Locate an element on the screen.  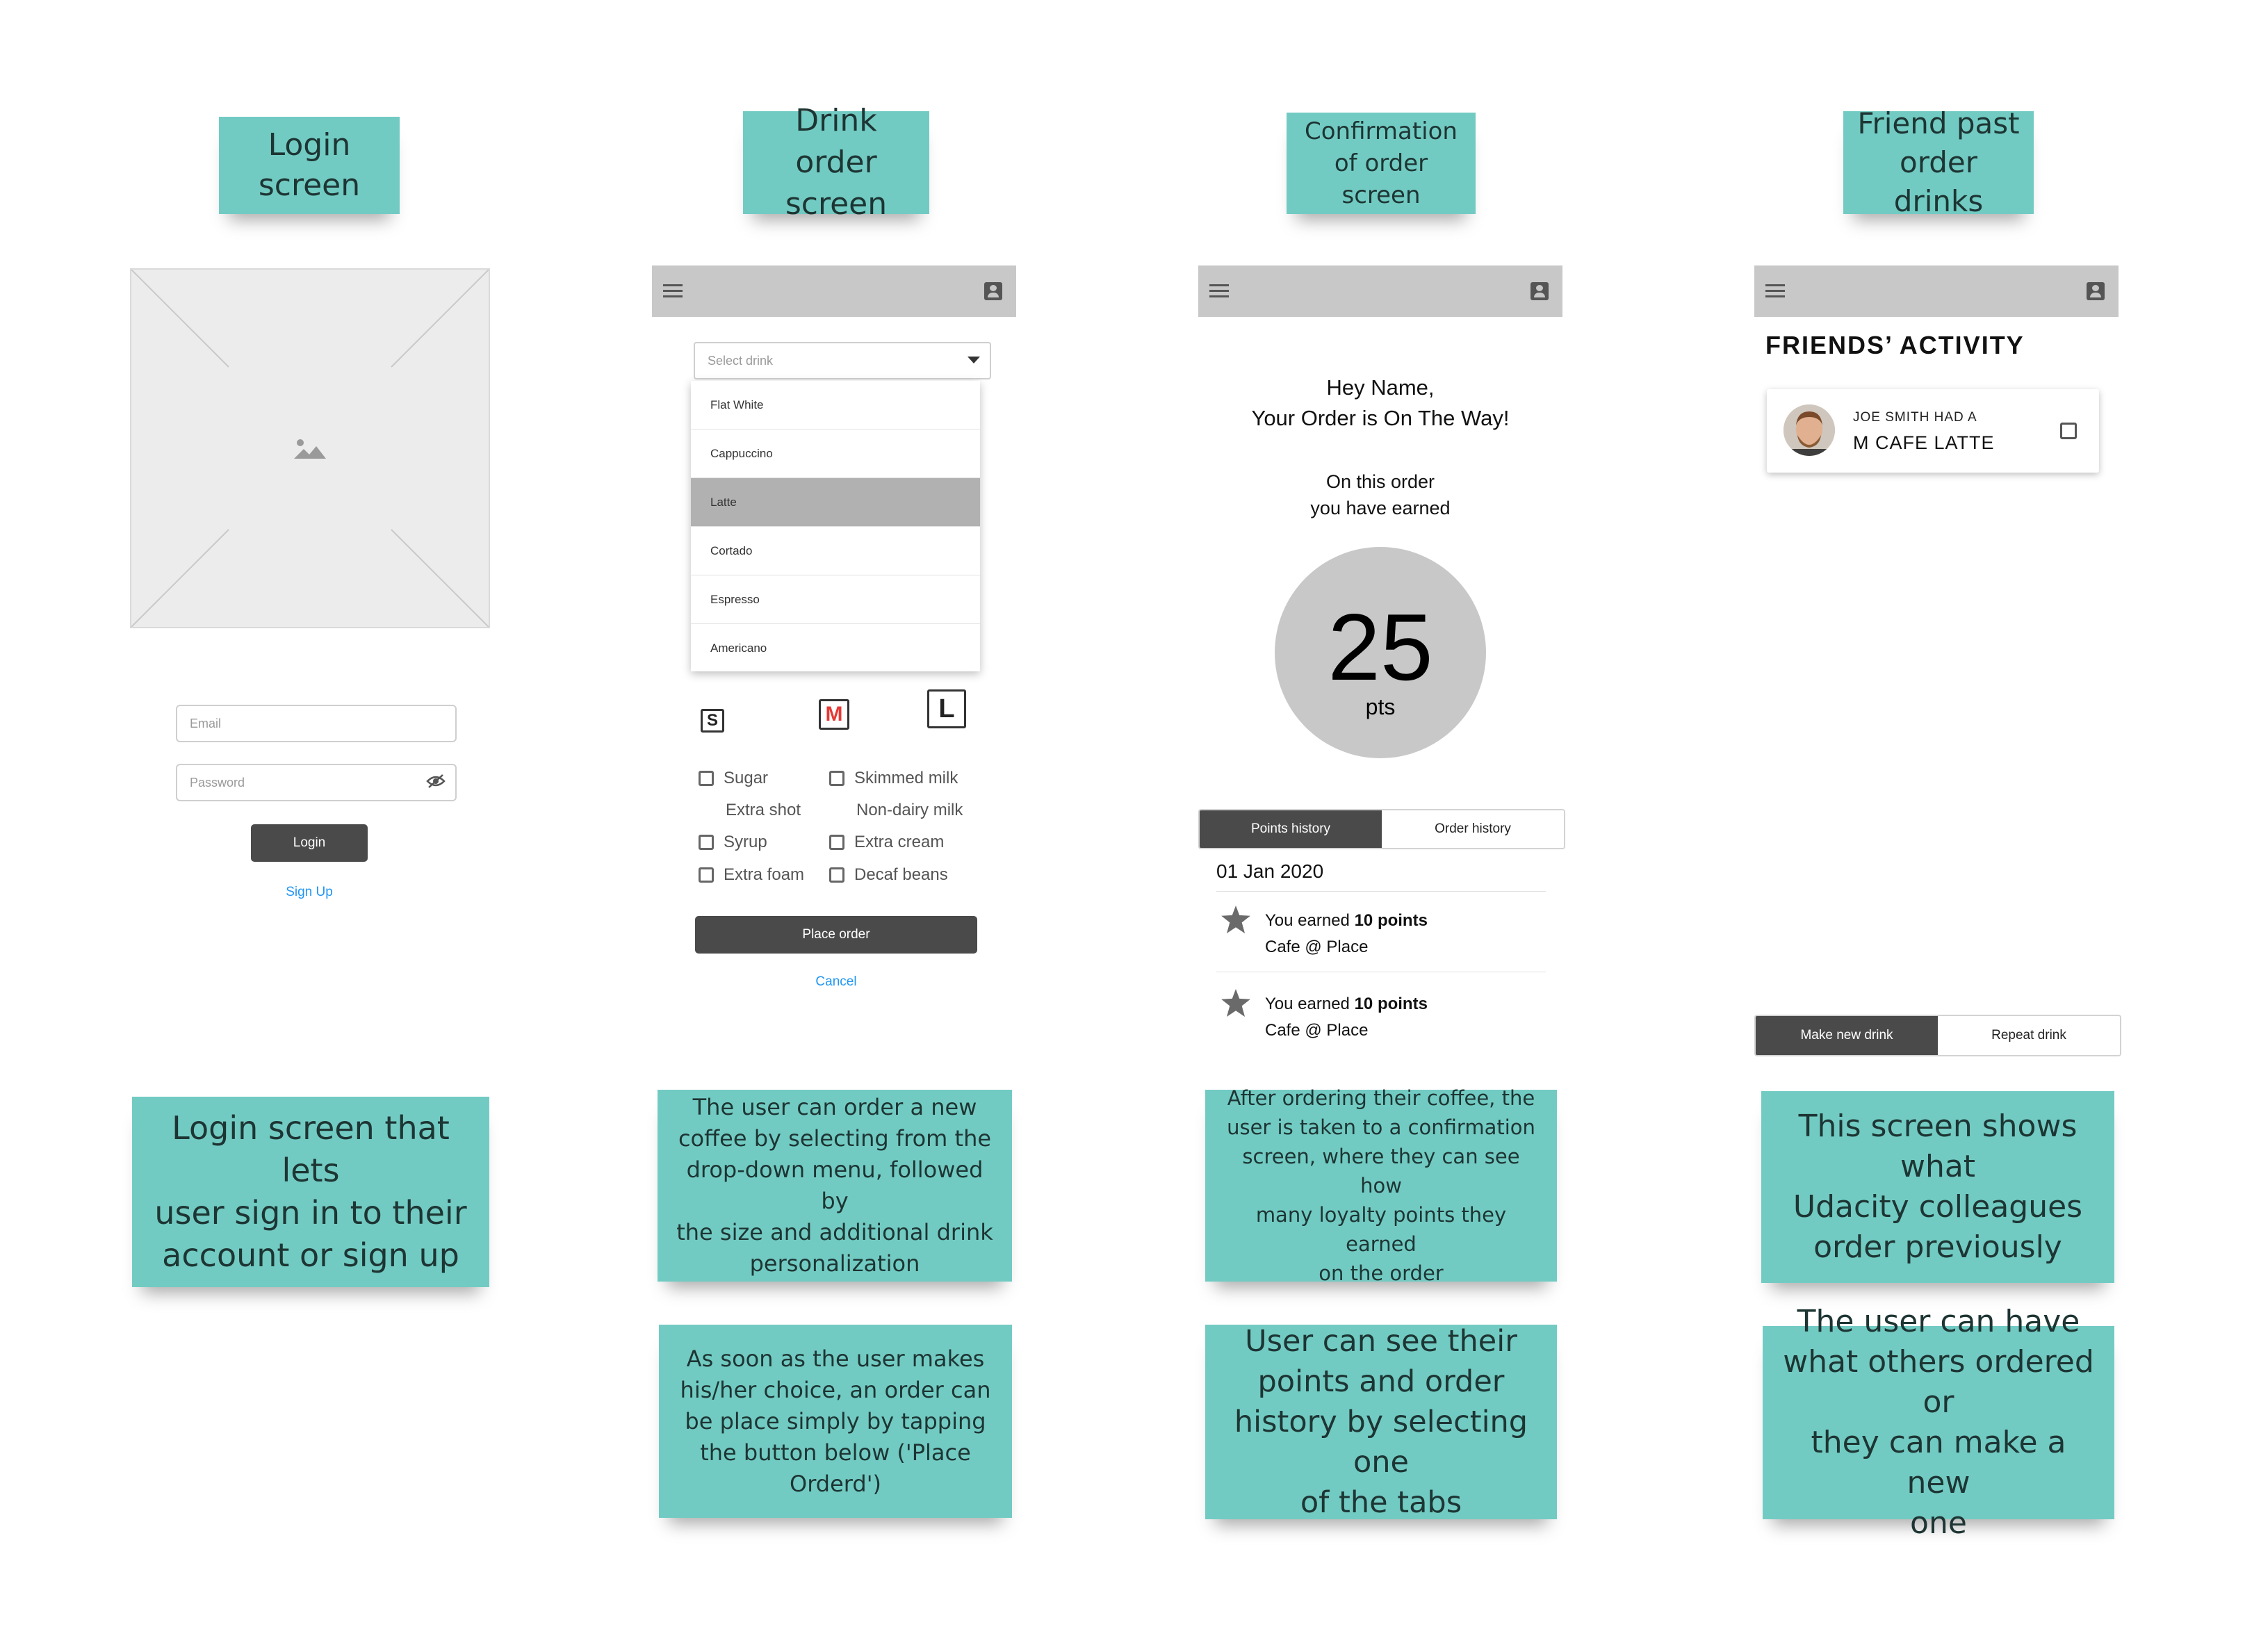
sticky-confirm-title: Confirmation of order screen is located at coordinates (1381, 163).